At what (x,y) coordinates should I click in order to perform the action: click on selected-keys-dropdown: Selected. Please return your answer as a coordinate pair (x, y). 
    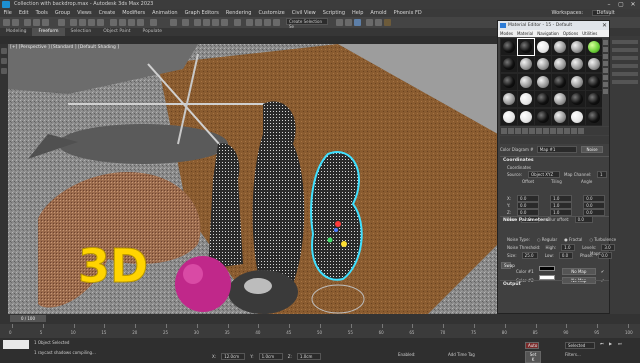
    Looking at the image, I should click on (580, 345).